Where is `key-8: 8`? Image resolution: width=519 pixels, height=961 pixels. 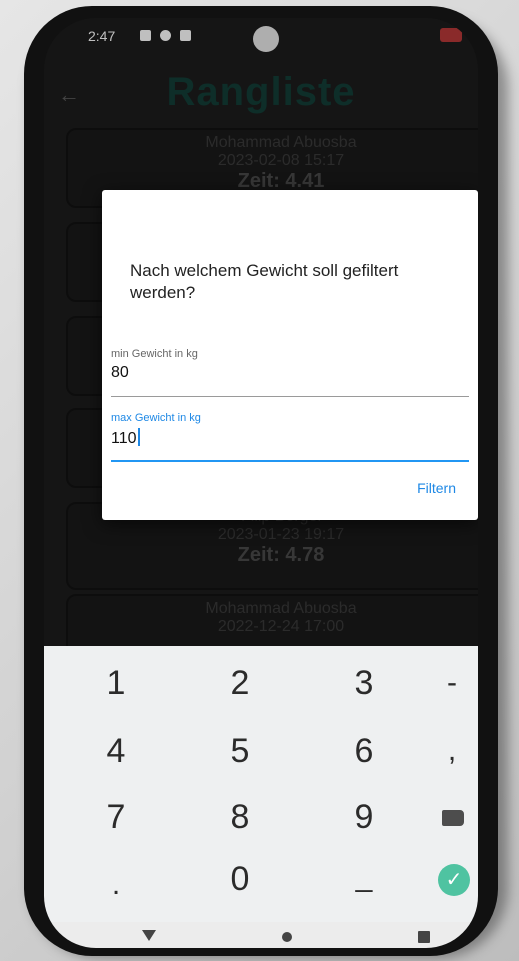
key-8: 8 is located at coordinates (240, 817).